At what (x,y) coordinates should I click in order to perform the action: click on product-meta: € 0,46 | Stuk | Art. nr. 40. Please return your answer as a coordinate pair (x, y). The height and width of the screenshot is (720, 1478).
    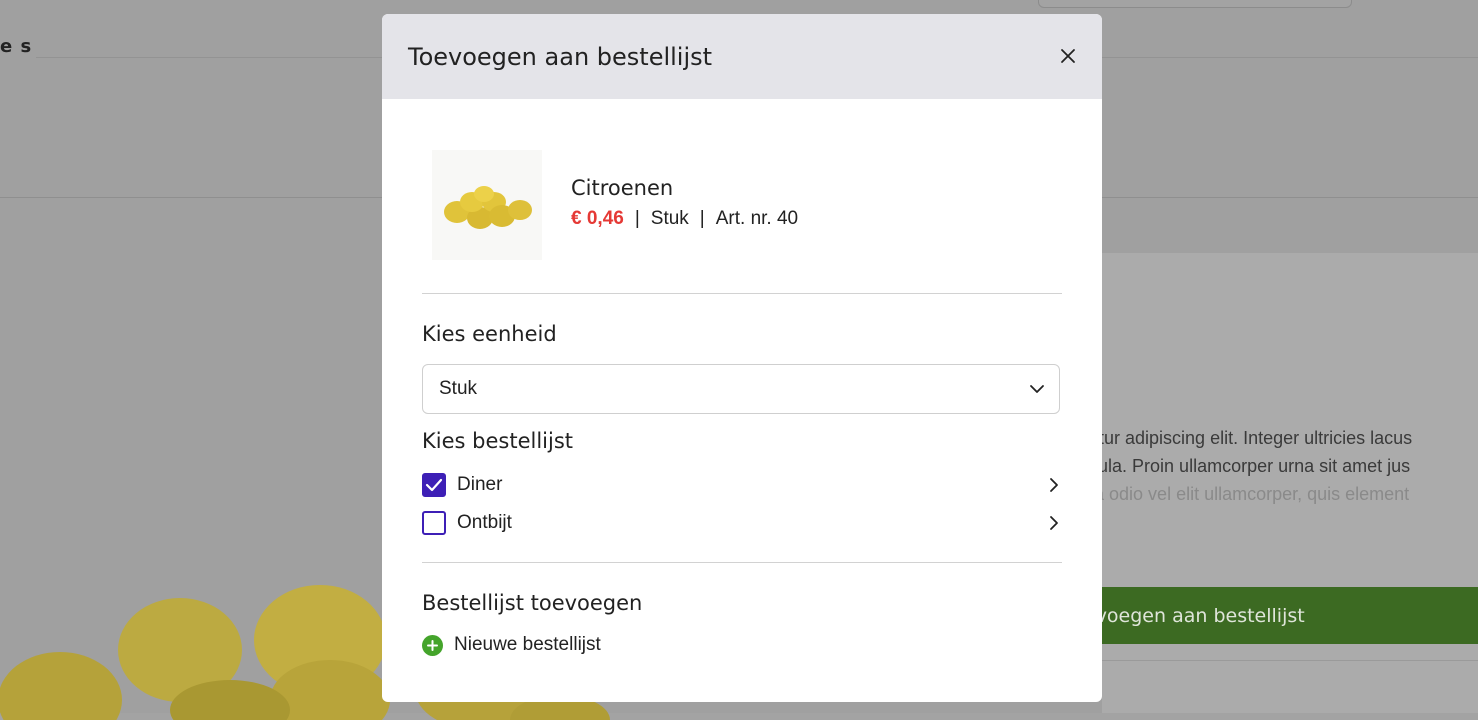
    Looking at the image, I should click on (684, 219).